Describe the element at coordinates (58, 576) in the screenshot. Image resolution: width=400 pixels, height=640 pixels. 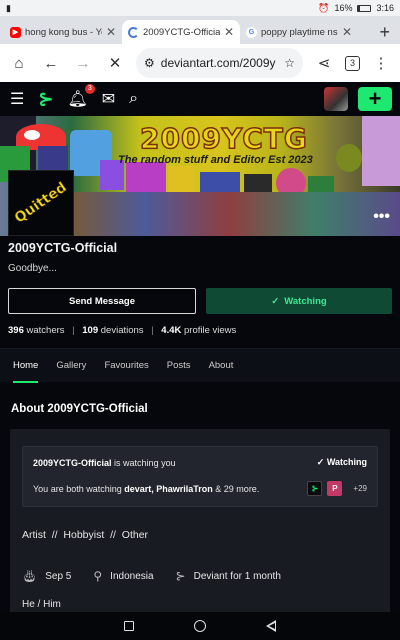
I see `birthday-text: Sep 5` at that location.